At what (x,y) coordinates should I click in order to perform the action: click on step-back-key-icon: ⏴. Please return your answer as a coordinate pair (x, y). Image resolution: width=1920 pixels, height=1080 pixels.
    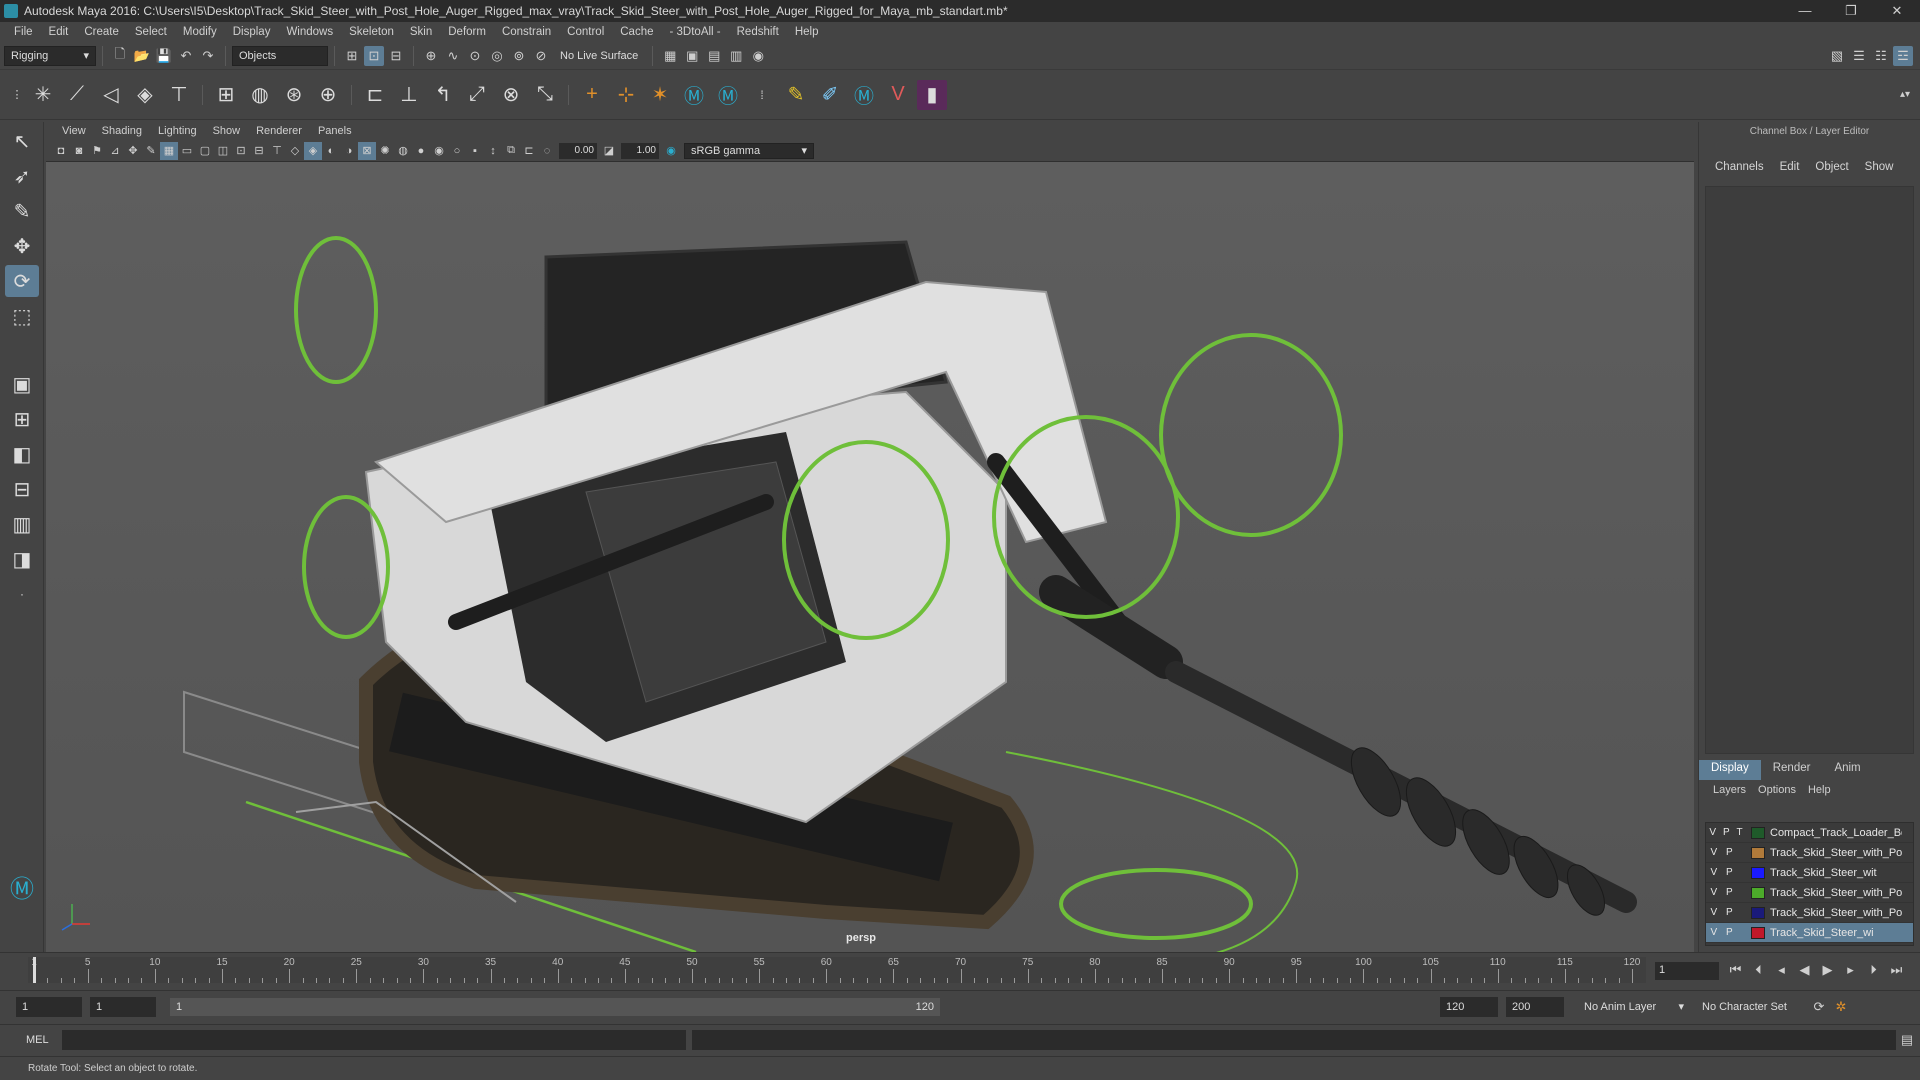
    Looking at the image, I should click on (1758, 970).